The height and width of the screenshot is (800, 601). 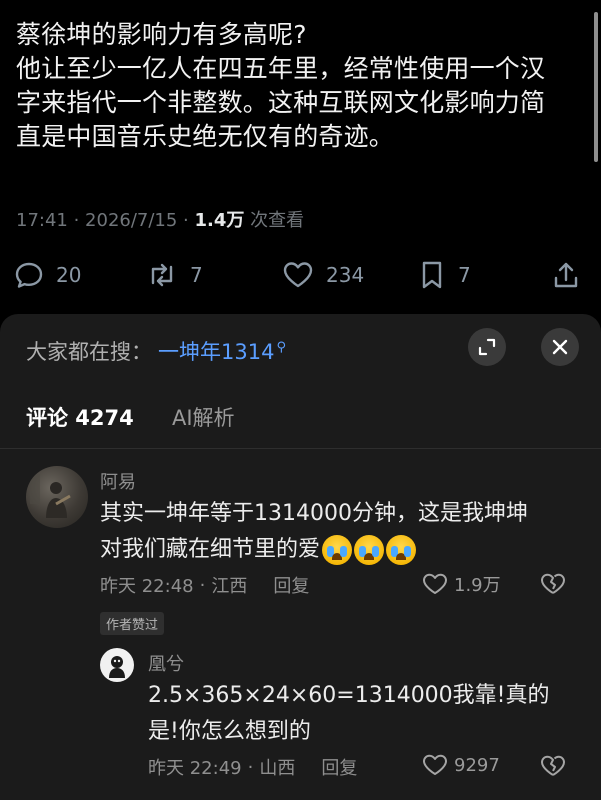 I want to click on share-icon, so click(x=566, y=275).